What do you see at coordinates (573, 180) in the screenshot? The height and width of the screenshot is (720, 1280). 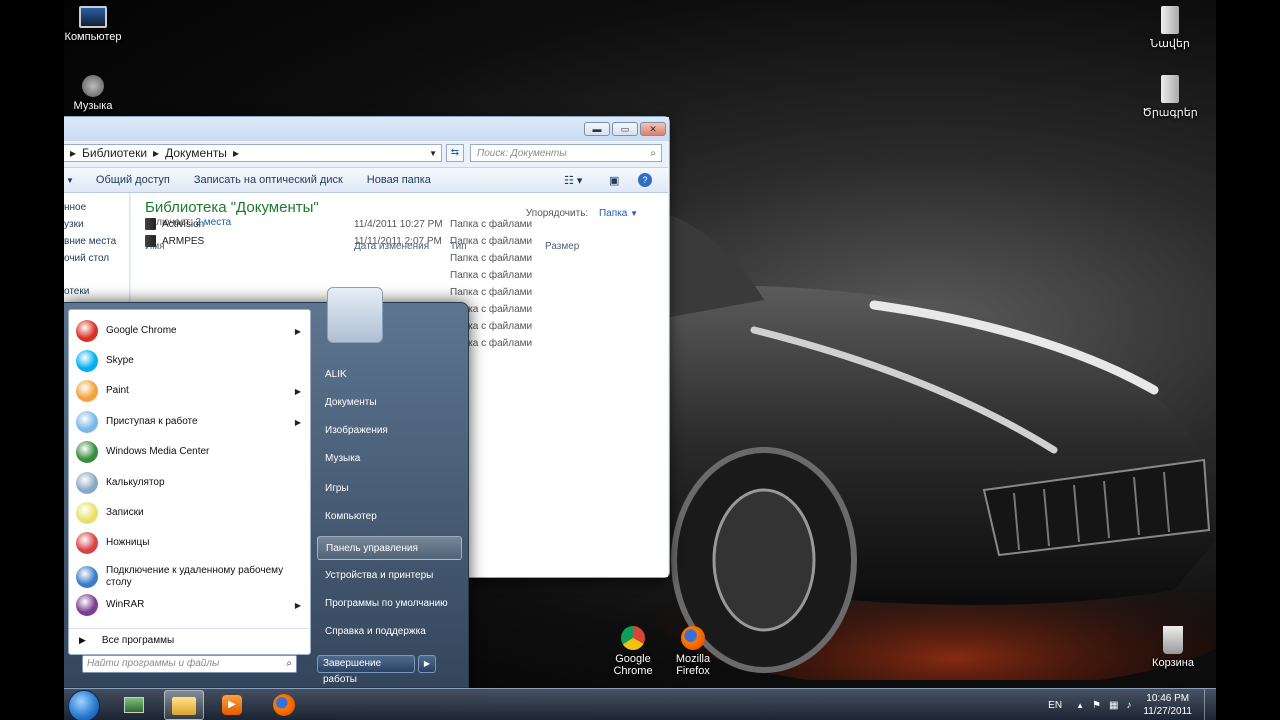 I see `view-options-icon: ☷ ▾` at bounding box center [573, 180].